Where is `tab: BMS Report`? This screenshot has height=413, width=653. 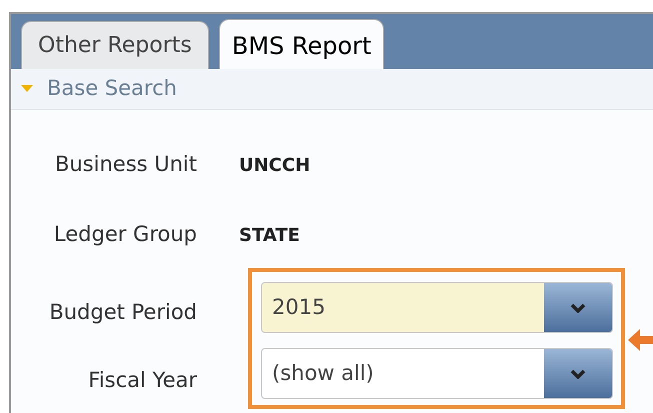 tab: BMS Report is located at coordinates (301, 45).